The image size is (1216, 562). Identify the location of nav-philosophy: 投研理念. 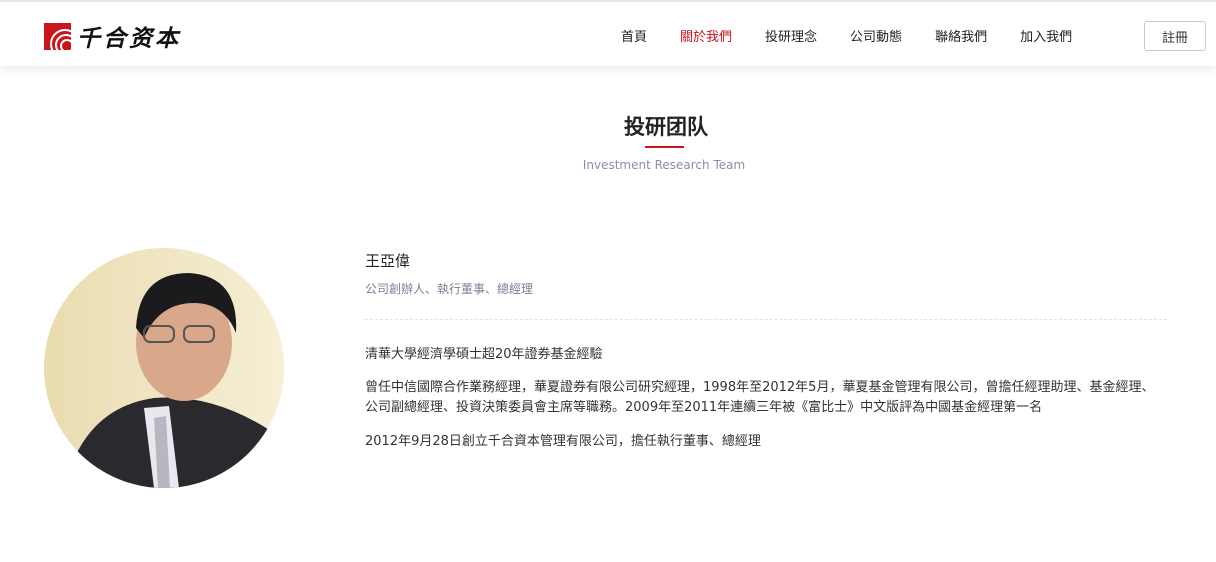
(791, 35).